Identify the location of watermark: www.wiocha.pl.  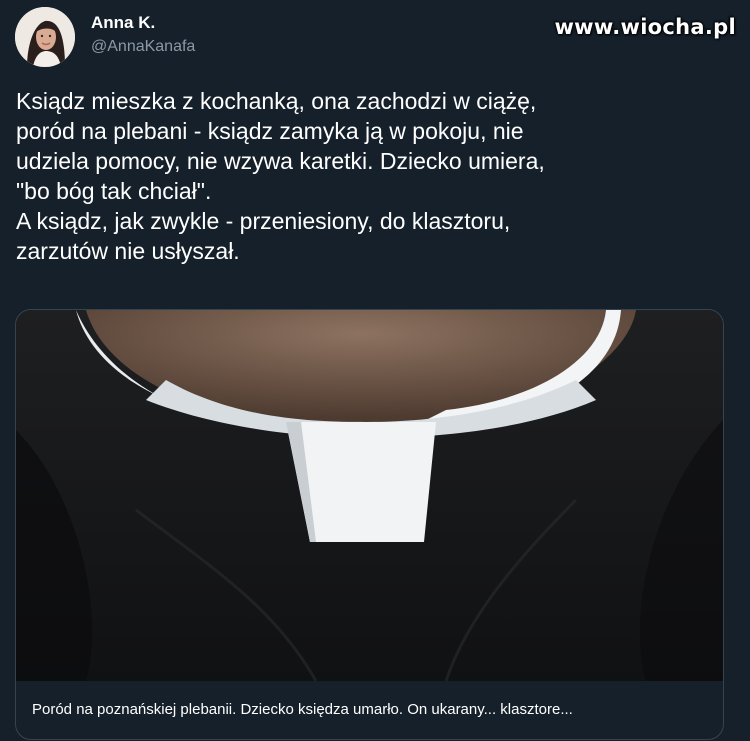
(645, 27).